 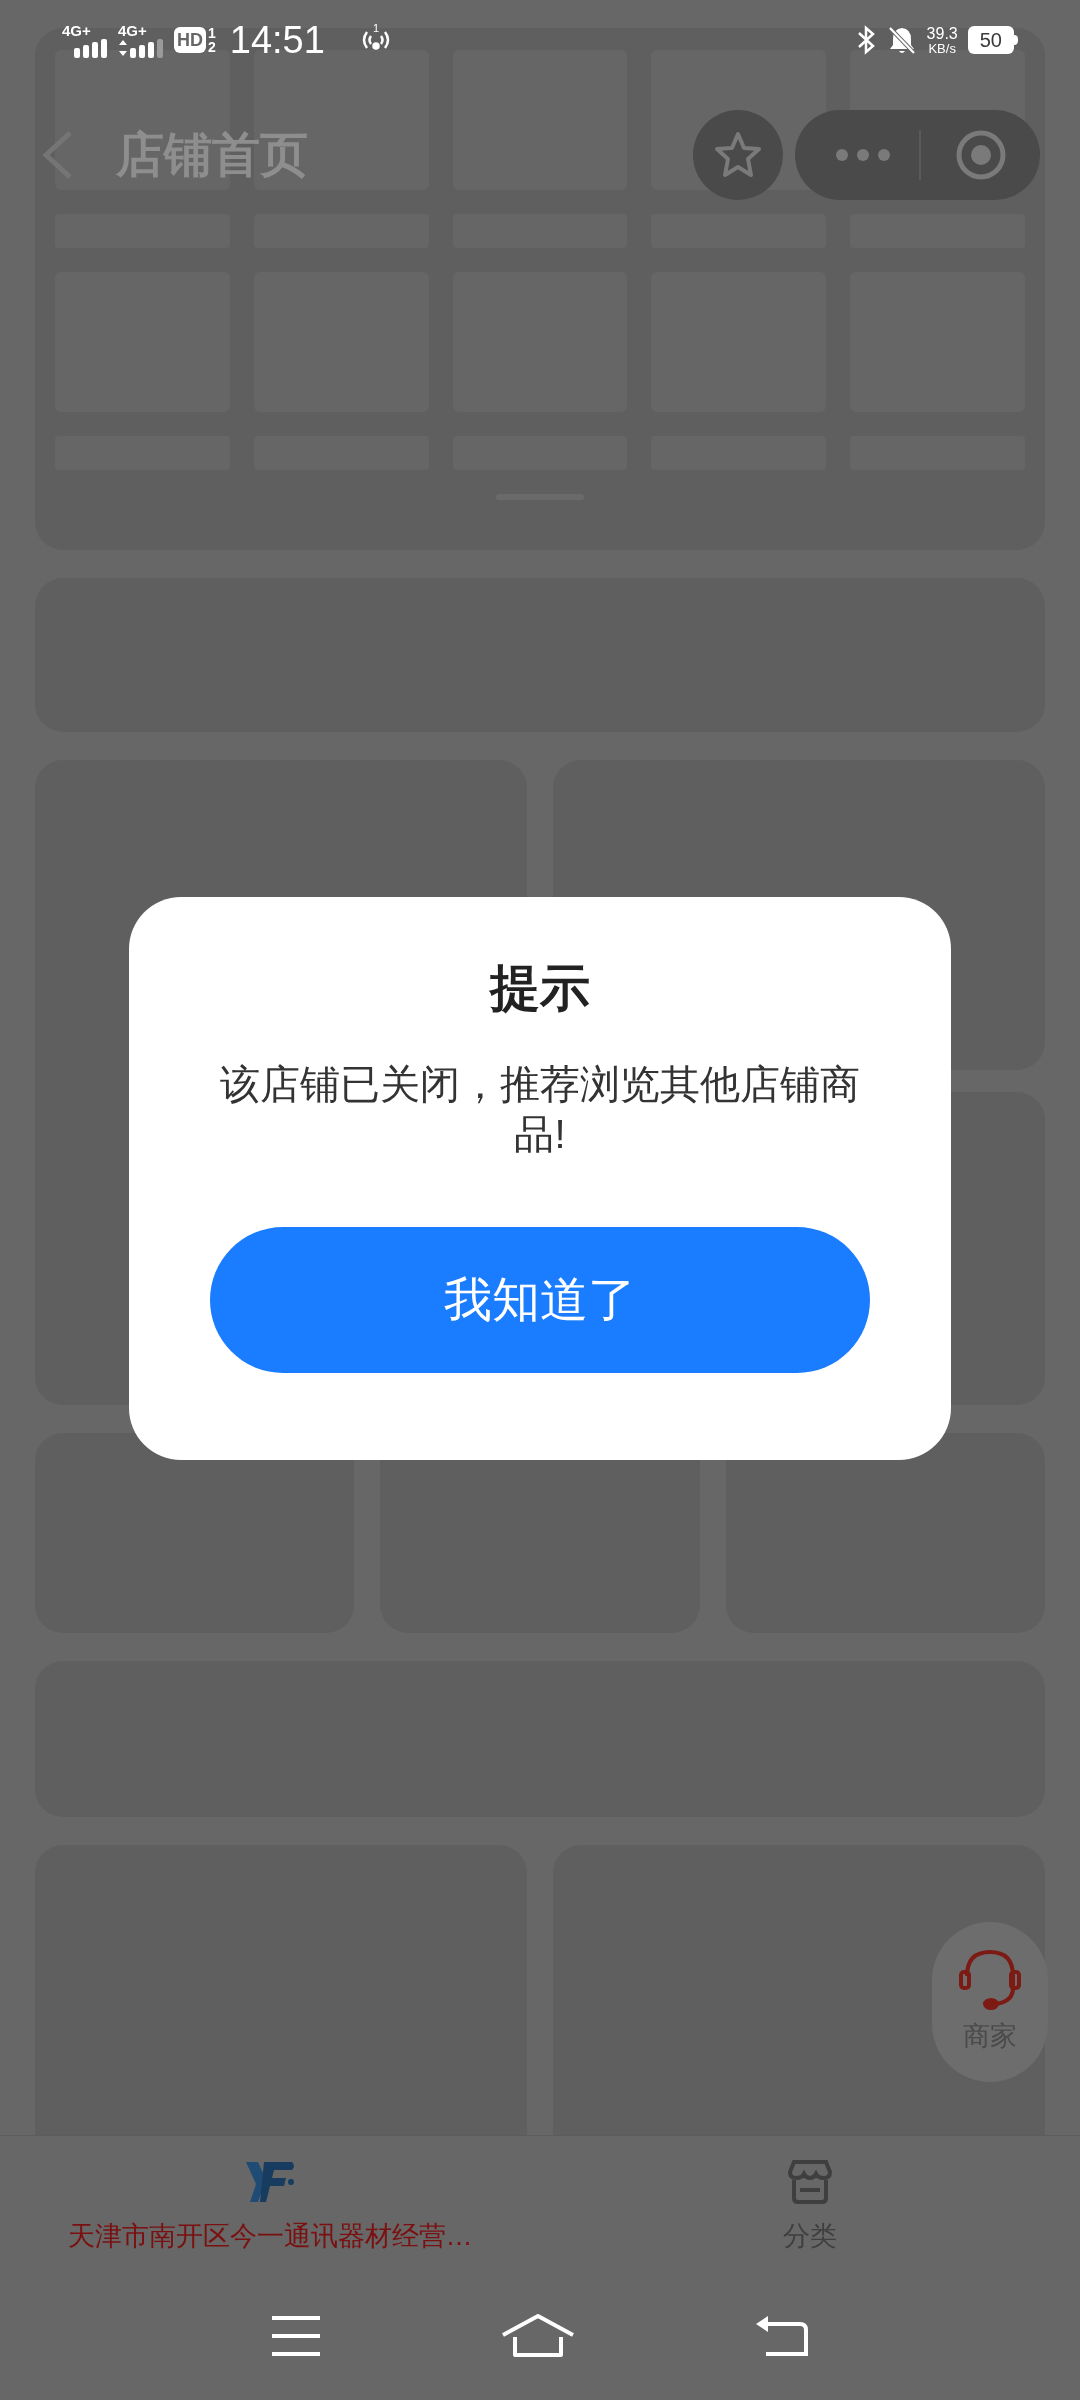 What do you see at coordinates (141, 47) in the screenshot?
I see `signal-icon` at bounding box center [141, 47].